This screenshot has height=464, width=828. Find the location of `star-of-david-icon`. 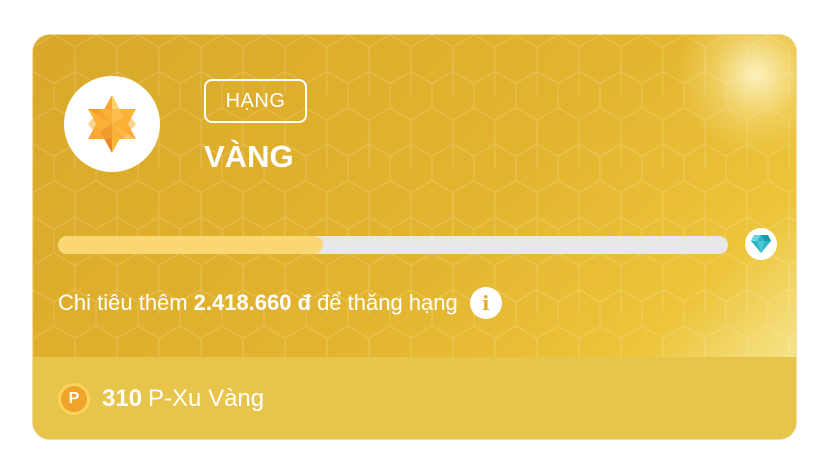

star-of-david-icon is located at coordinates (112, 124).